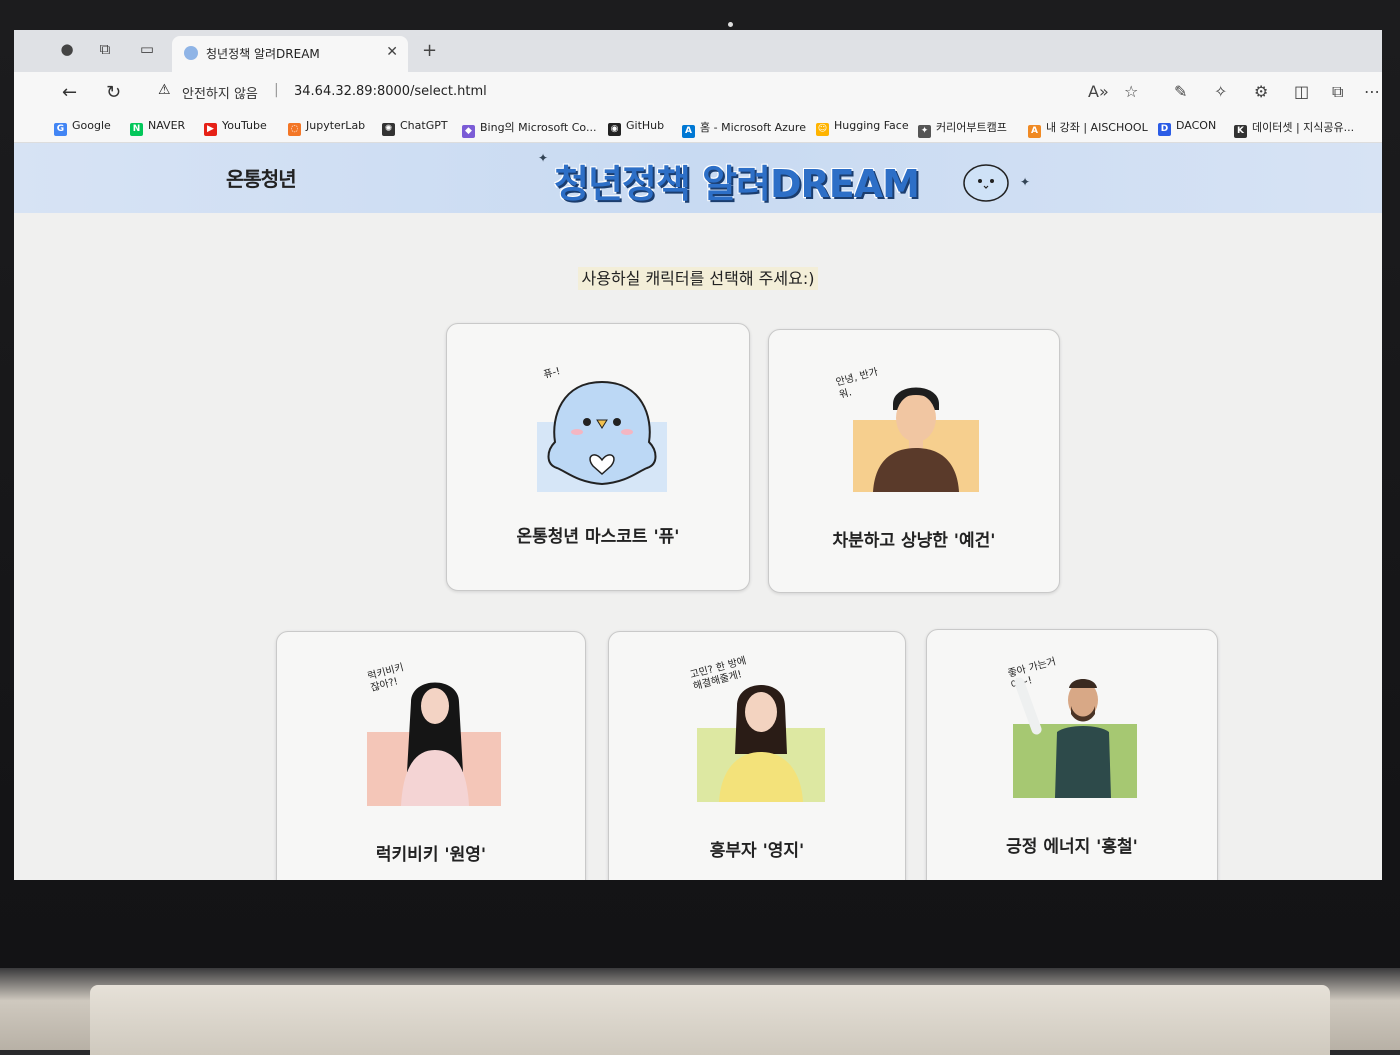  I want to click on webcam, so click(730, 24).